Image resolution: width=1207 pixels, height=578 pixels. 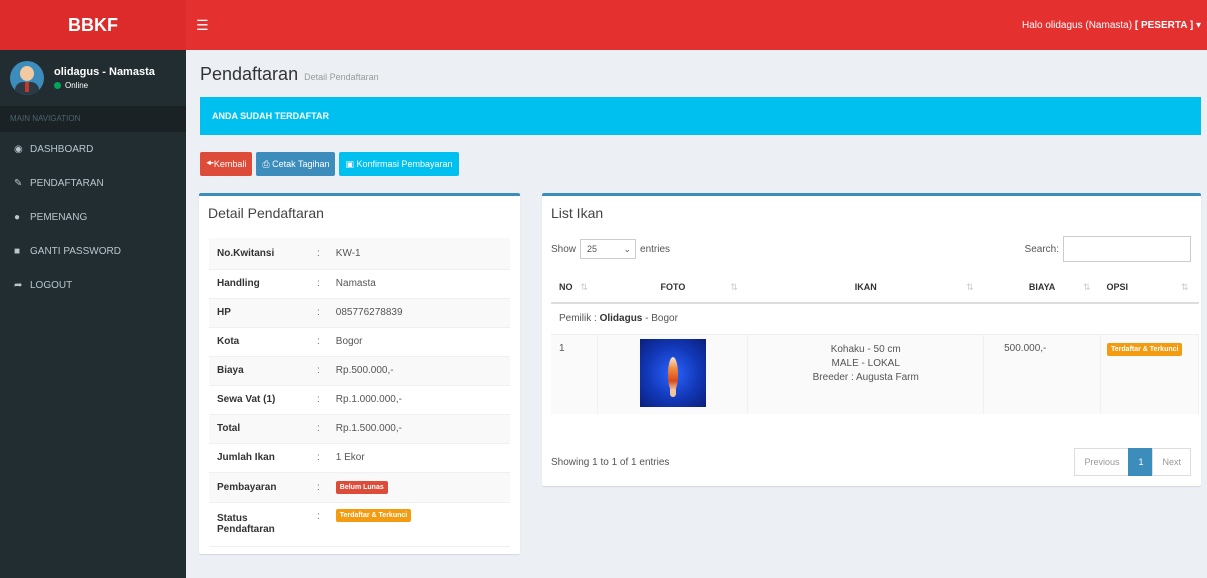 What do you see at coordinates (1077, 25) in the screenshot?
I see `user-greeting: Halo olidagus (Namasta)` at bounding box center [1077, 25].